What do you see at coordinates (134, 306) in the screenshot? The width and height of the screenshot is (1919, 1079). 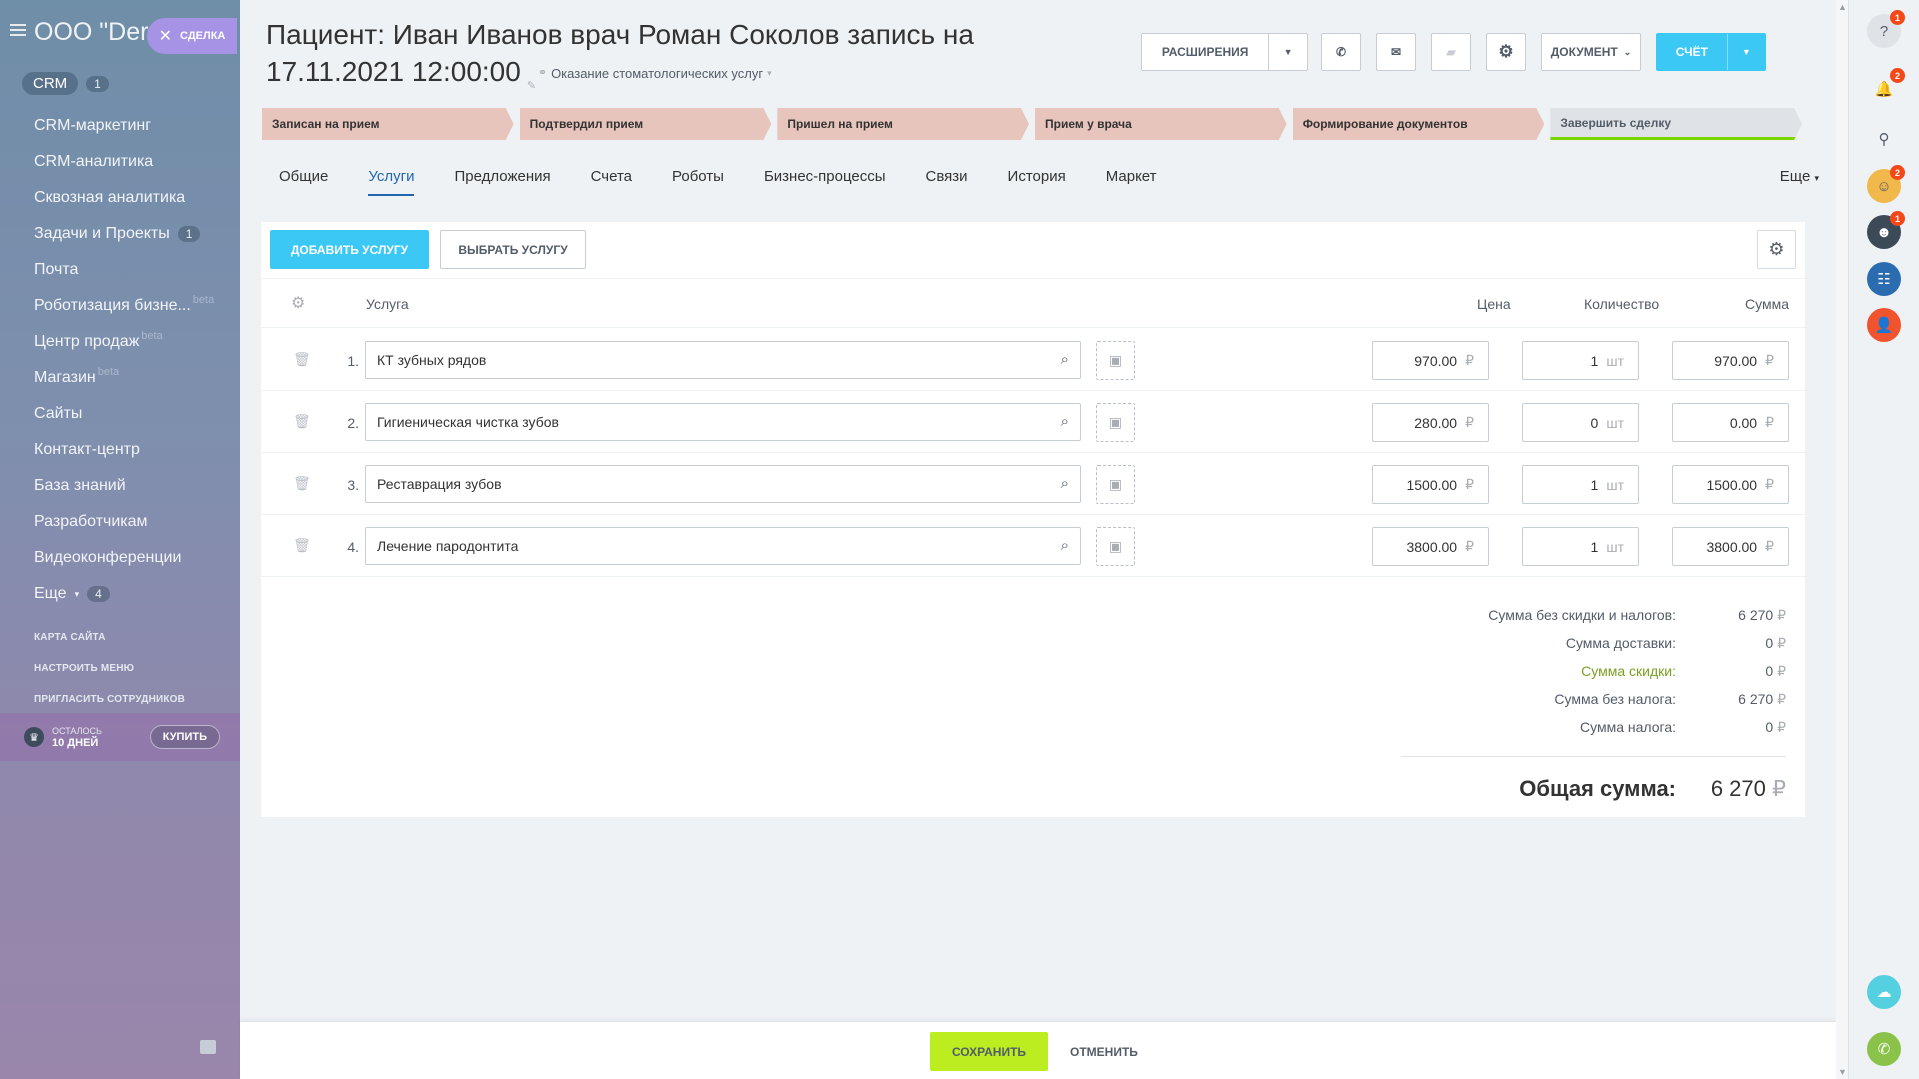 I see `sidebar-item-robotization: Роботизация бизне... beta` at bounding box center [134, 306].